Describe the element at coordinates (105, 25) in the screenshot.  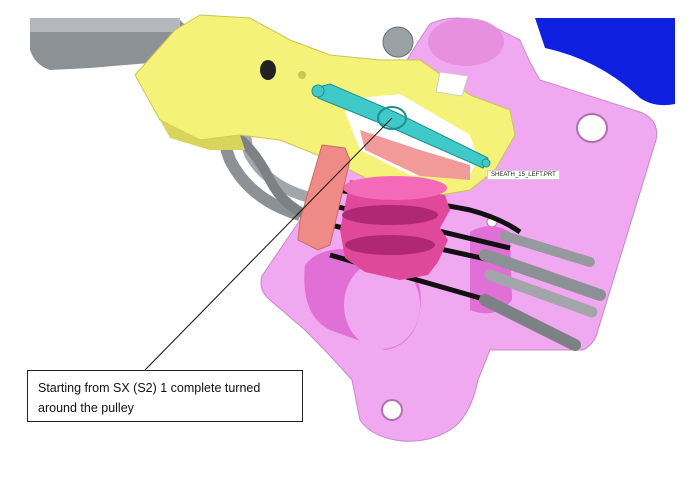
I see `gray-mount-top` at that location.